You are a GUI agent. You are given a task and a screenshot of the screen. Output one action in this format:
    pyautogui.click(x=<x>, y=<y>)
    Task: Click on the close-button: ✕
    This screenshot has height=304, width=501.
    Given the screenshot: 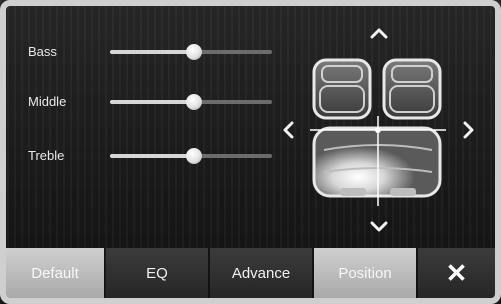 What is the action you would take?
    pyautogui.click(x=456, y=273)
    